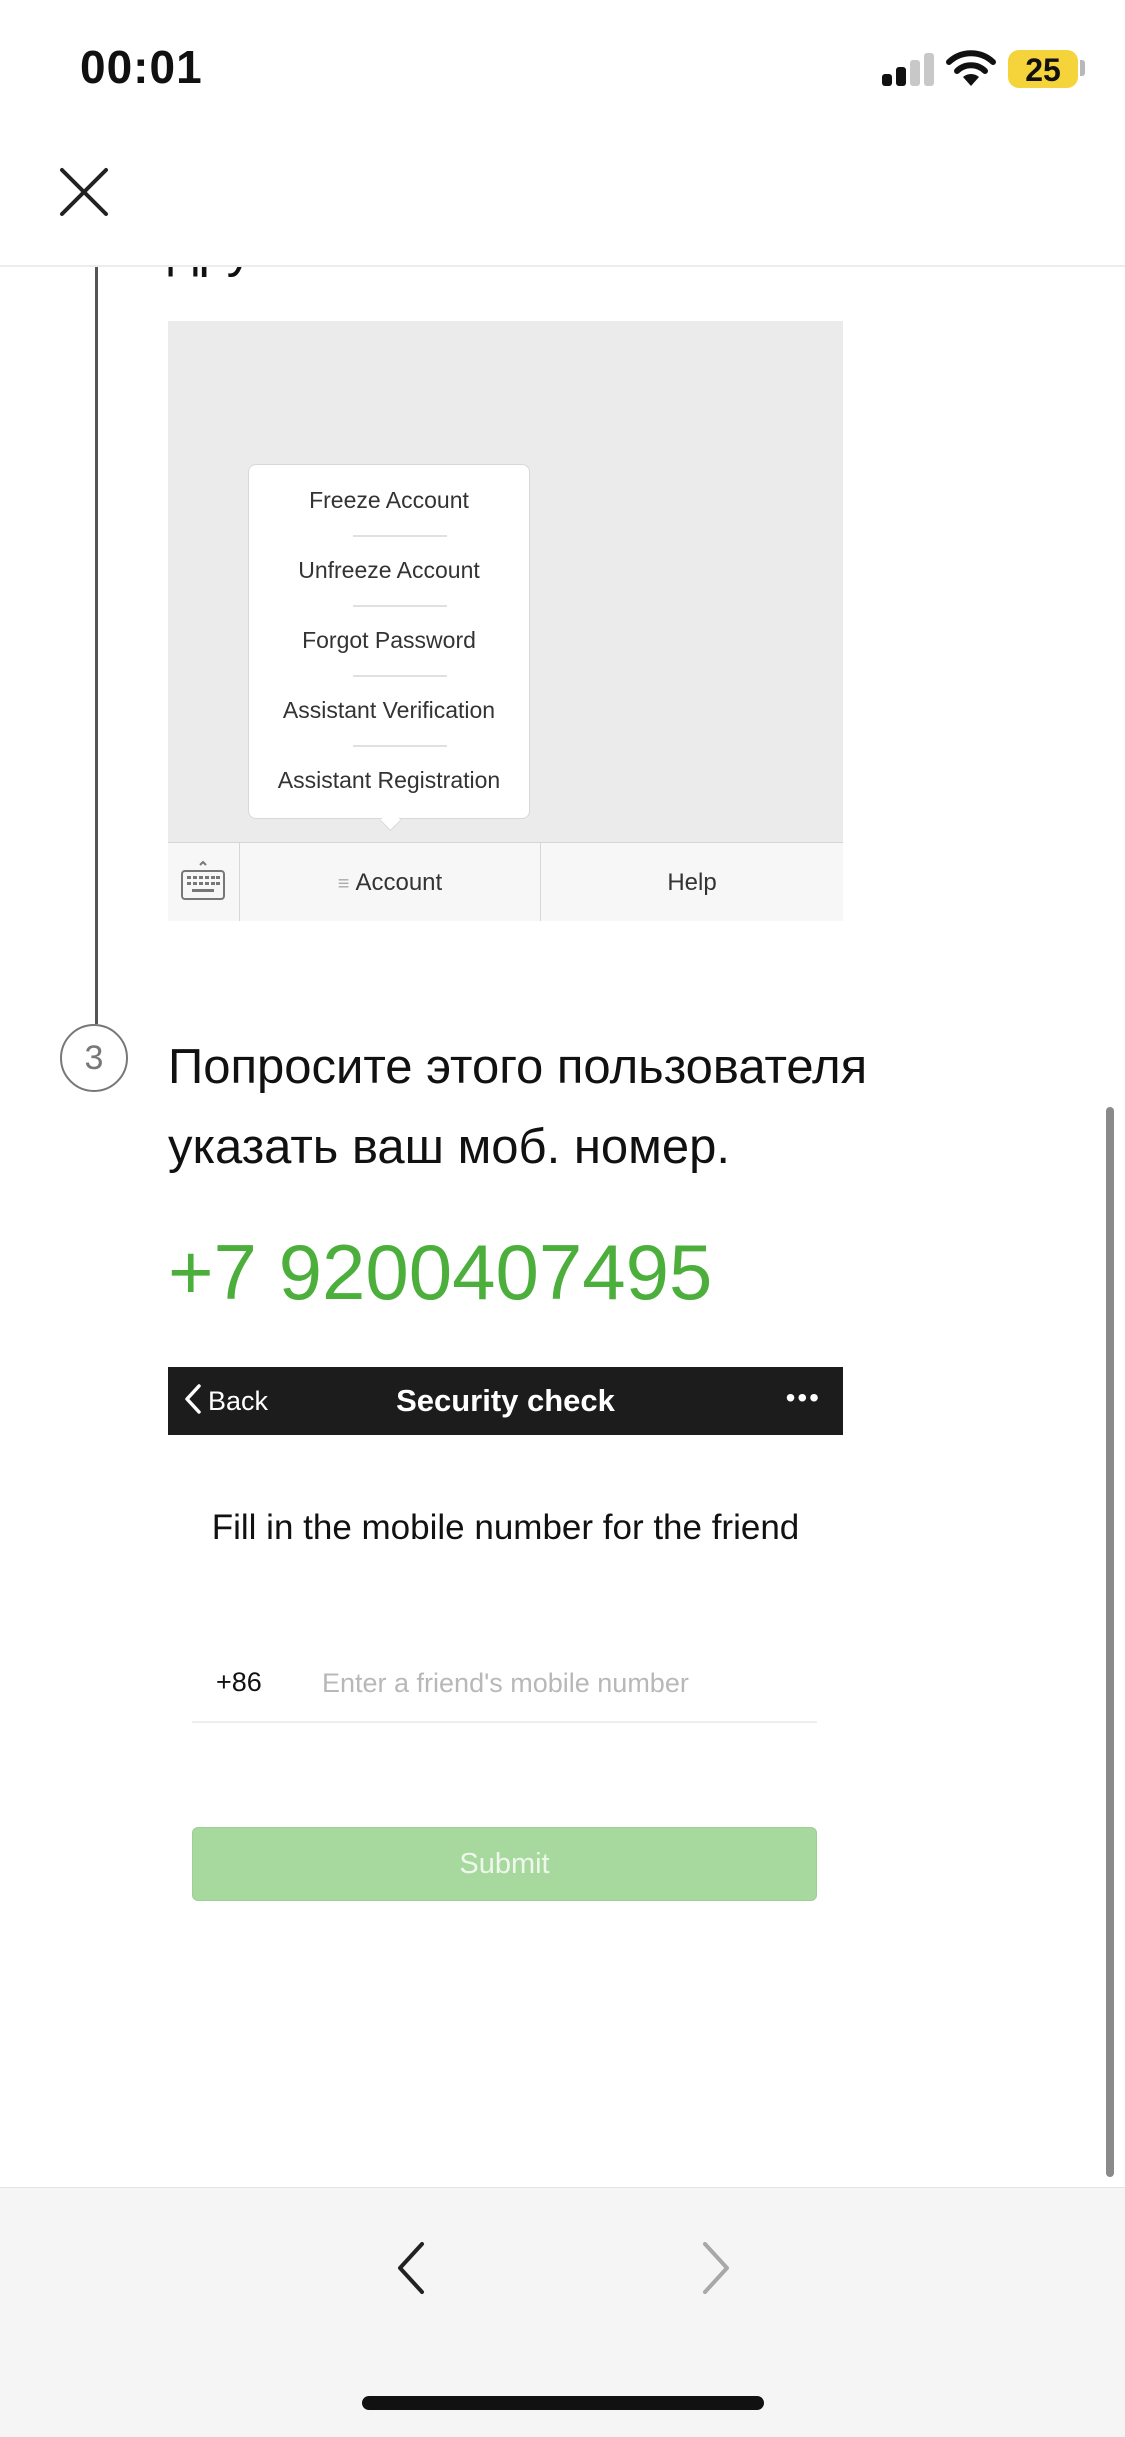 This screenshot has height=2437, width=1125. Describe the element at coordinates (563, 2403) in the screenshot. I see `home-indicator` at that location.